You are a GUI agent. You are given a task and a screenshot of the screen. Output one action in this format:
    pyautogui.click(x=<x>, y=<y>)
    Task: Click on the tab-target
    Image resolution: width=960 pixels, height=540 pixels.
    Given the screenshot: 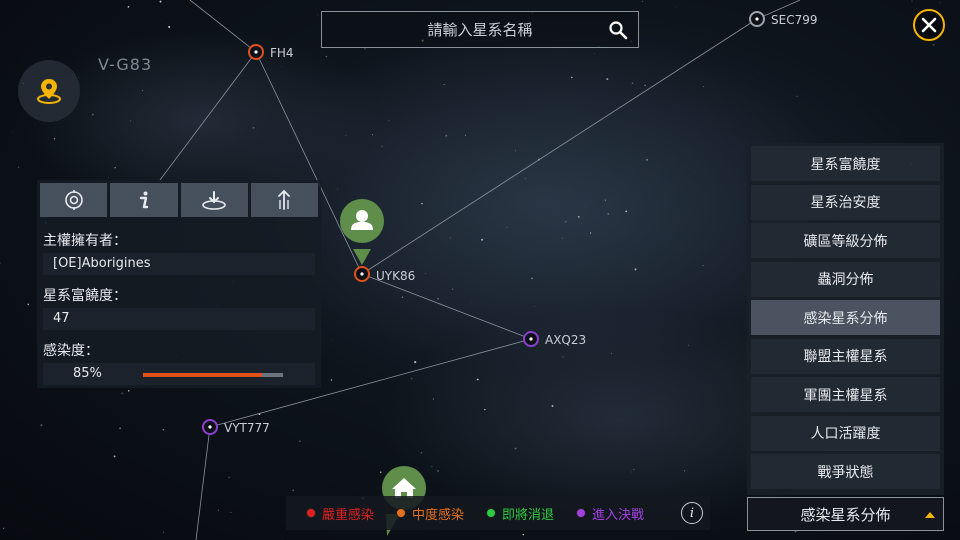 What is the action you would take?
    pyautogui.click(x=74, y=200)
    